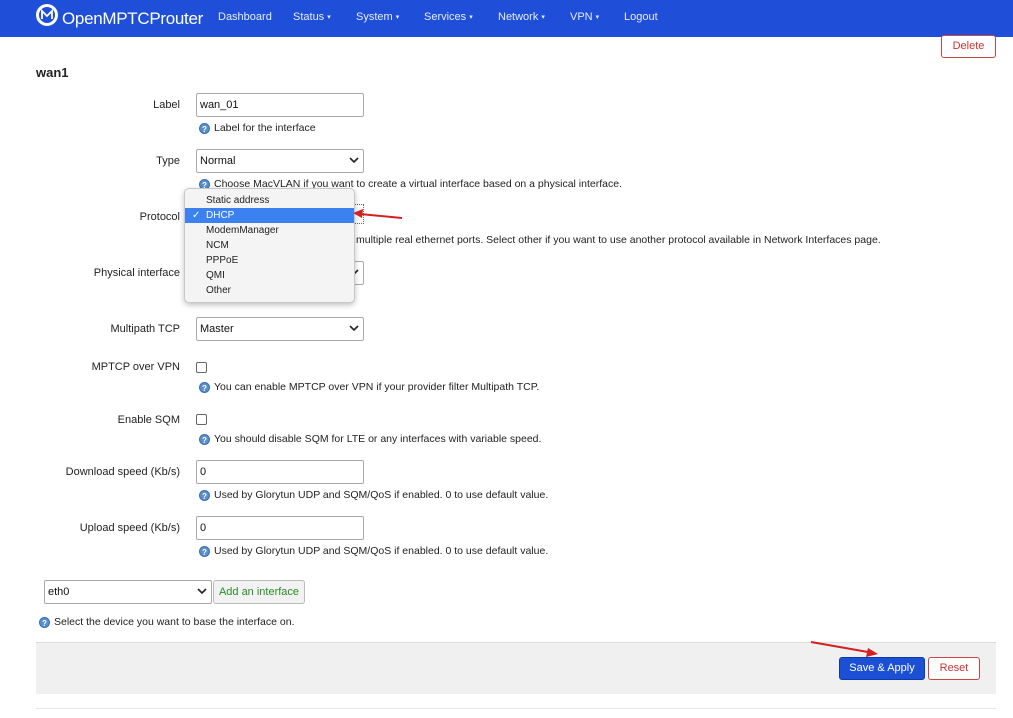  I want to click on download-speed-input: 0, so click(280, 472).